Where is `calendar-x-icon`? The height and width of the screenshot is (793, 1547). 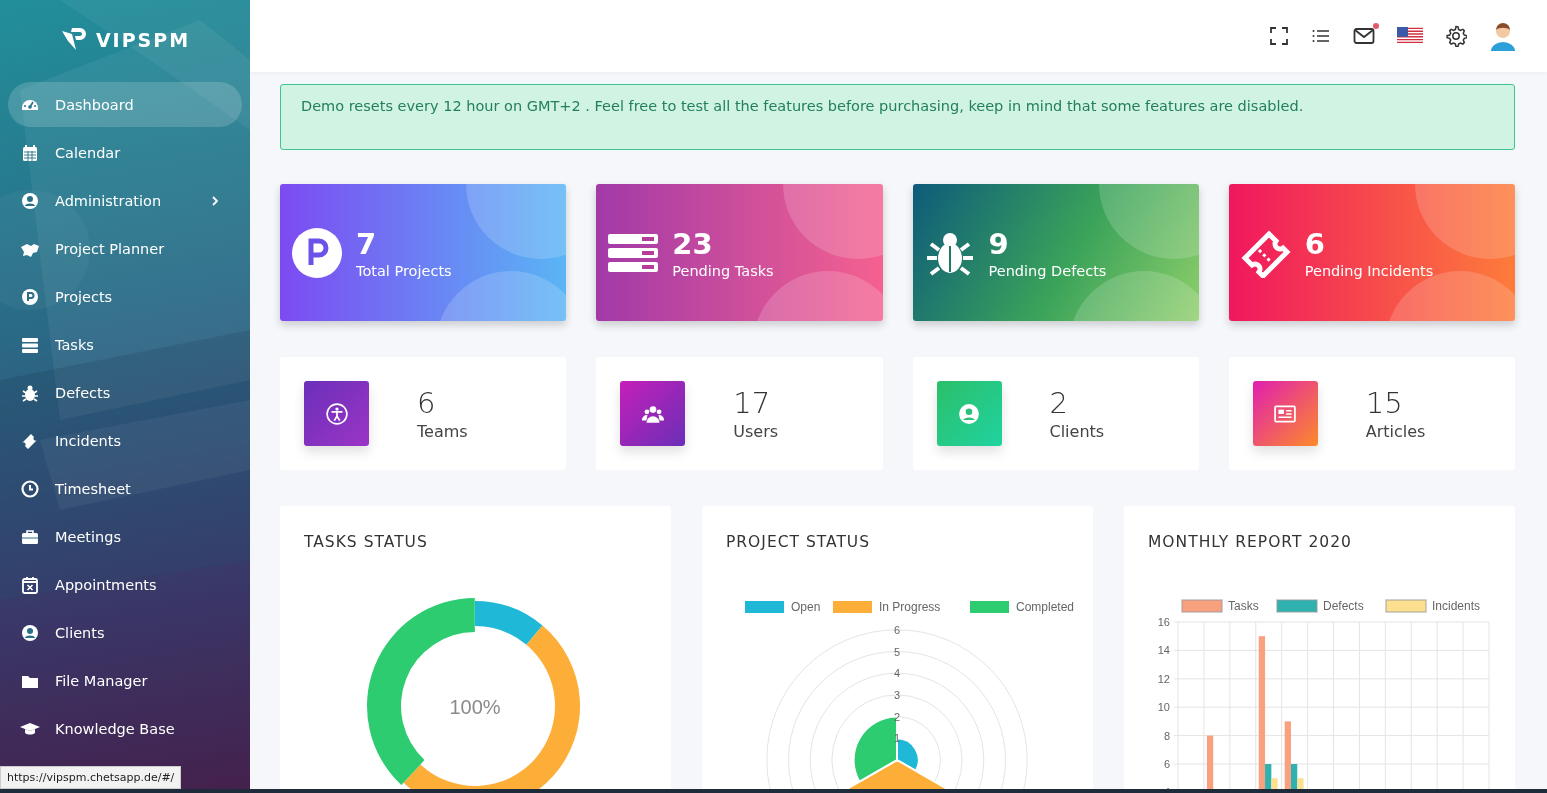 calendar-x-icon is located at coordinates (30, 584).